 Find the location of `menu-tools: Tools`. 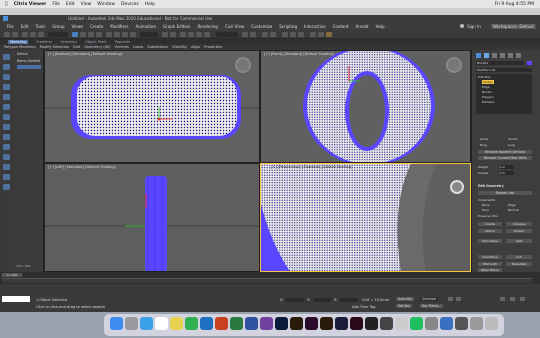

menu-tools: Tools is located at coordinates (40, 26).